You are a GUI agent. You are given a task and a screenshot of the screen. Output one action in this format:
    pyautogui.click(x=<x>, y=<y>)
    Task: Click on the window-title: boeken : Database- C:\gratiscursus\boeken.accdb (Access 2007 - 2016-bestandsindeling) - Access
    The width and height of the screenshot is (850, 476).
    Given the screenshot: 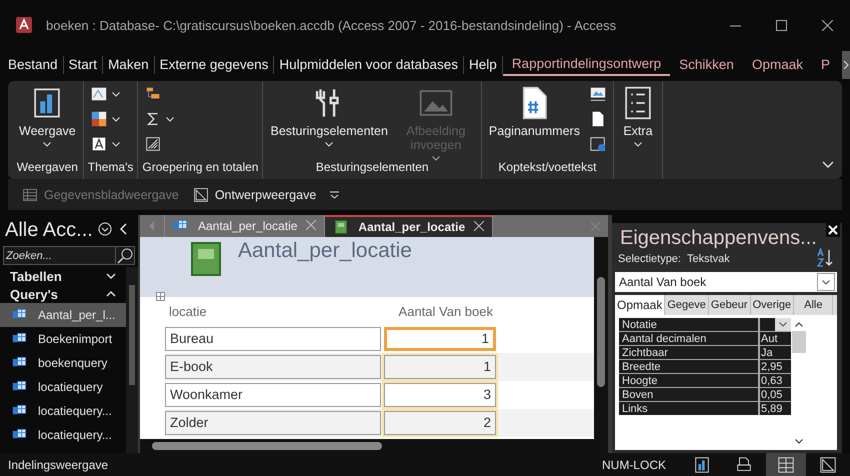 What is the action you would take?
    pyautogui.click(x=331, y=25)
    